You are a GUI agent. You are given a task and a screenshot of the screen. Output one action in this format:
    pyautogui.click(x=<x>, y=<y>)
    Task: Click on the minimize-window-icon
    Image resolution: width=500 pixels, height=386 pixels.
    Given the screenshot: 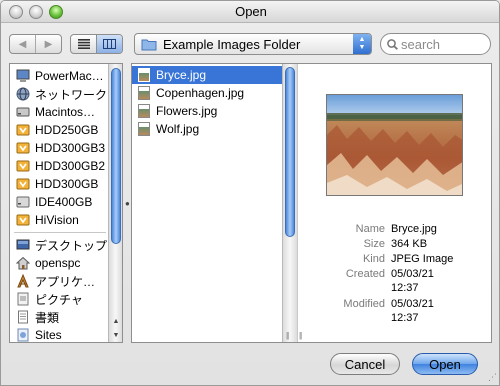 What is the action you would take?
    pyautogui.click(x=36, y=12)
    